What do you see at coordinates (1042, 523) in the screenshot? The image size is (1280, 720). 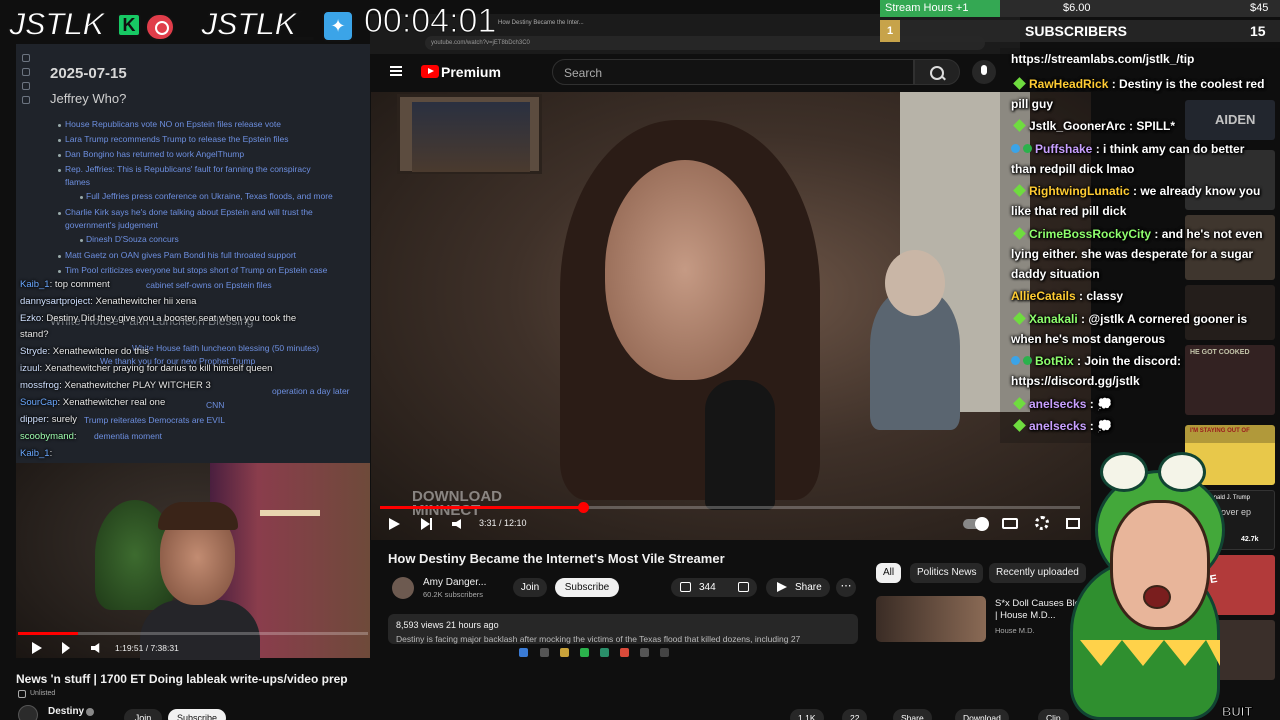 I see `settings-gear-icon` at bounding box center [1042, 523].